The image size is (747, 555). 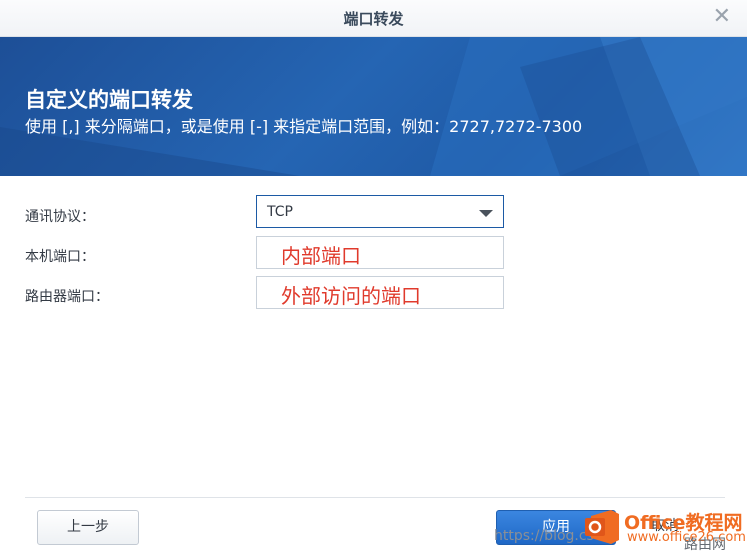 What do you see at coordinates (351, 296) in the screenshot?
I see `router-port-value: 外部访问的端口` at bounding box center [351, 296].